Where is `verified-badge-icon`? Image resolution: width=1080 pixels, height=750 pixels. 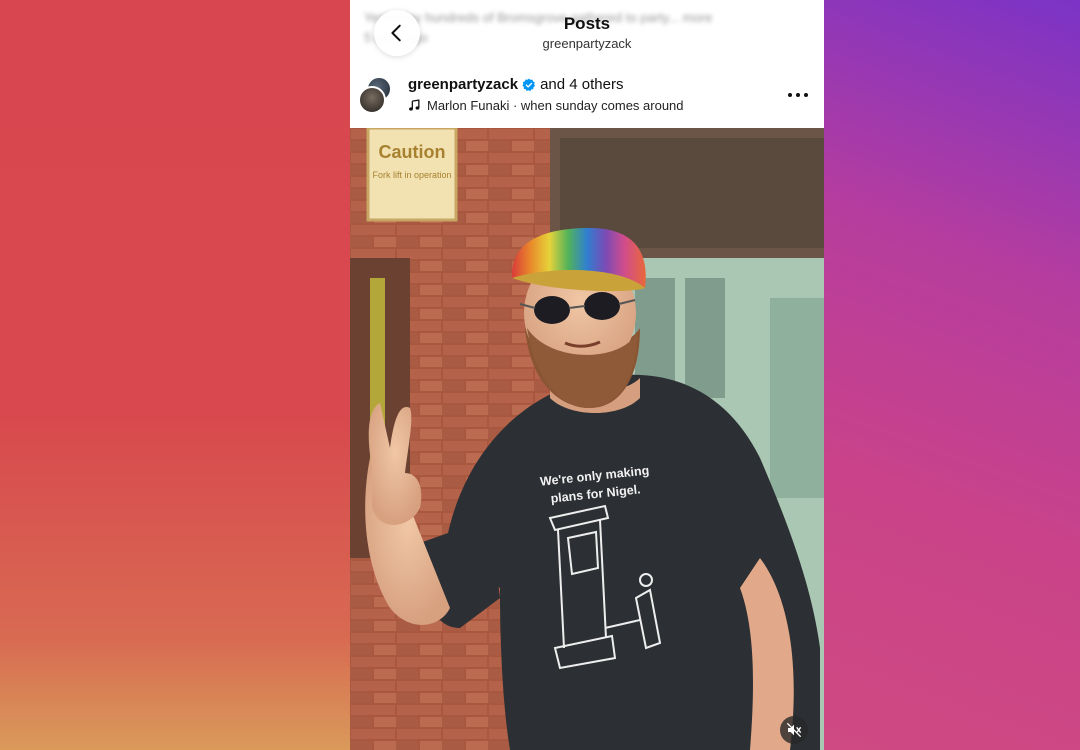
verified-badge-icon is located at coordinates (529, 84).